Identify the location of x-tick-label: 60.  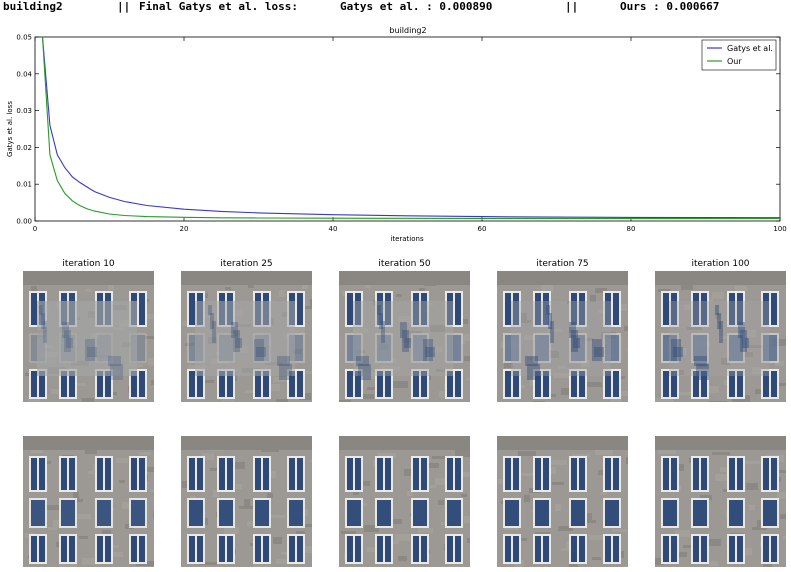
(482, 229).